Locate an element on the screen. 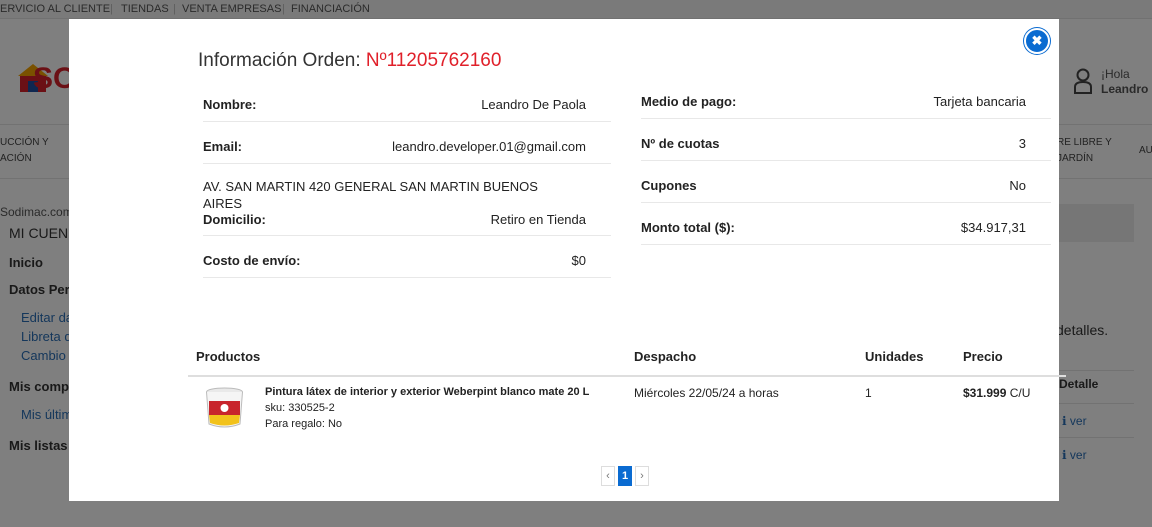  product-price-unit: C/U is located at coordinates (1018, 393).